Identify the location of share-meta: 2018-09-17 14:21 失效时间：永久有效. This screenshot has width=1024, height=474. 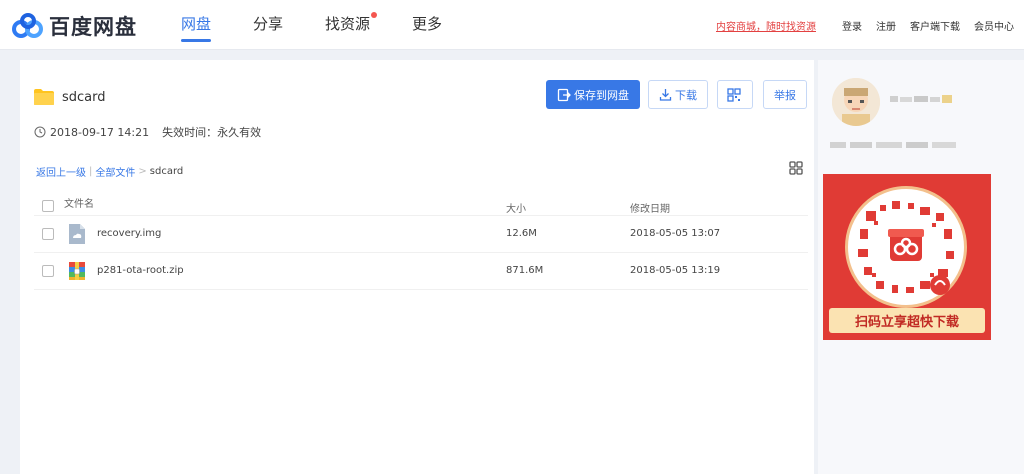
(147, 132).